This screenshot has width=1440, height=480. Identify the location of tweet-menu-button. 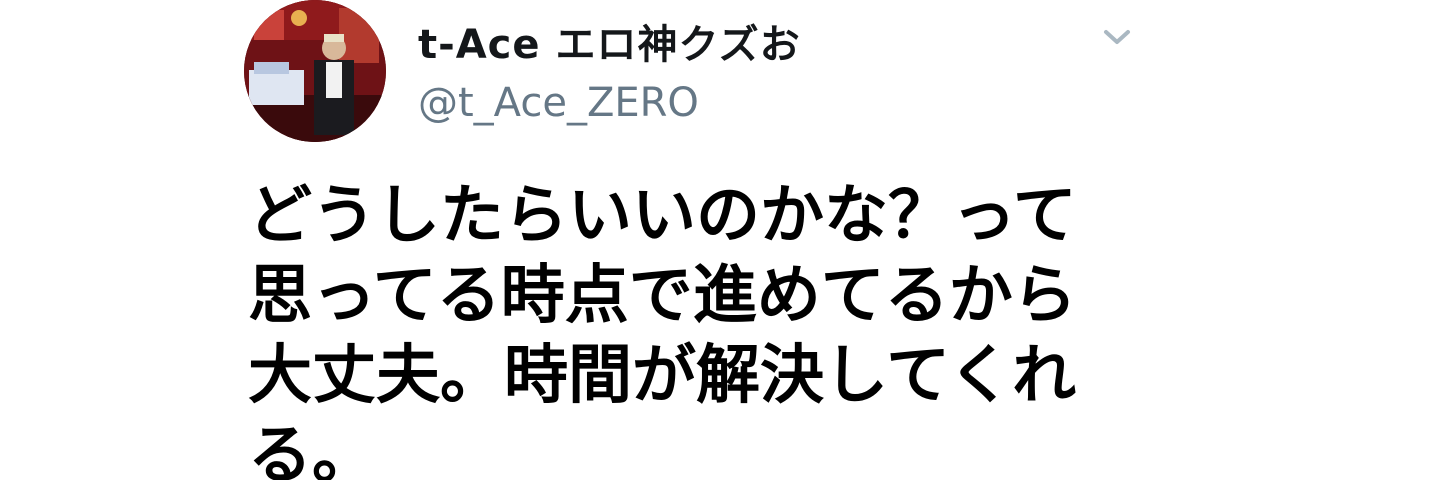
(1117, 37).